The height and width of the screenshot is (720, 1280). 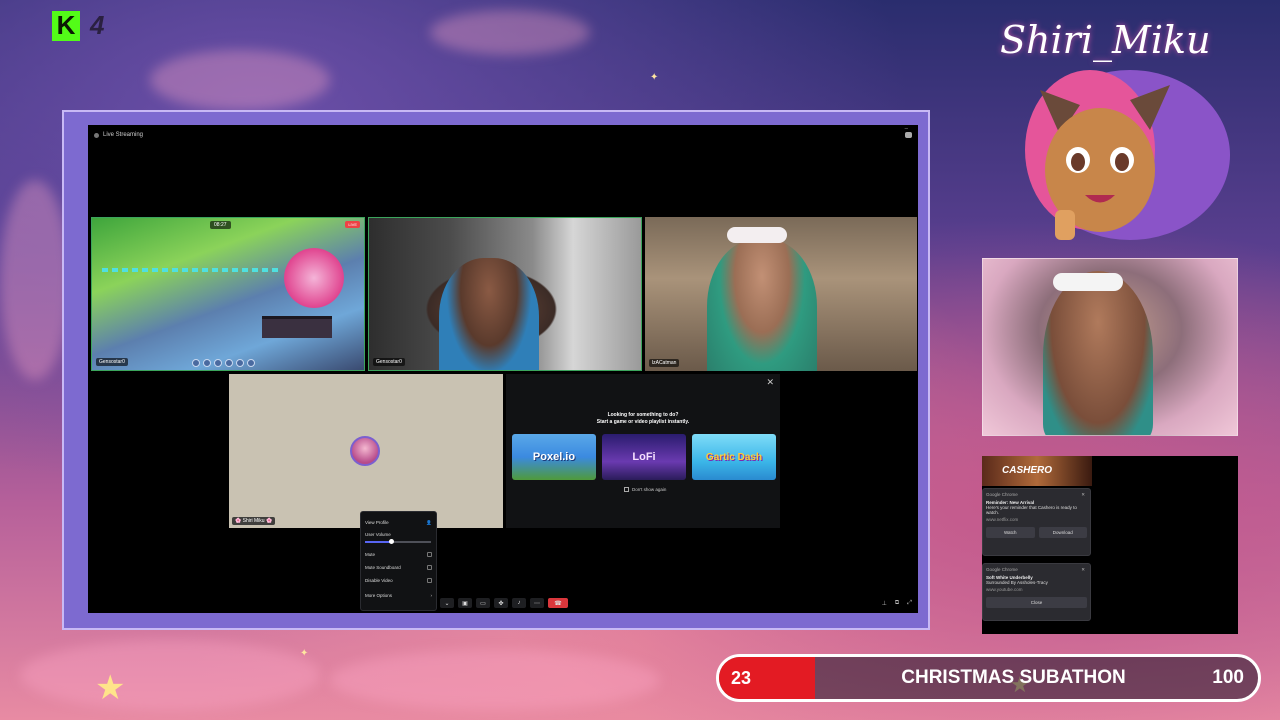 I want to click on activity-cards: Poxel.io LoFi Gartic Dash, so click(x=644, y=457).